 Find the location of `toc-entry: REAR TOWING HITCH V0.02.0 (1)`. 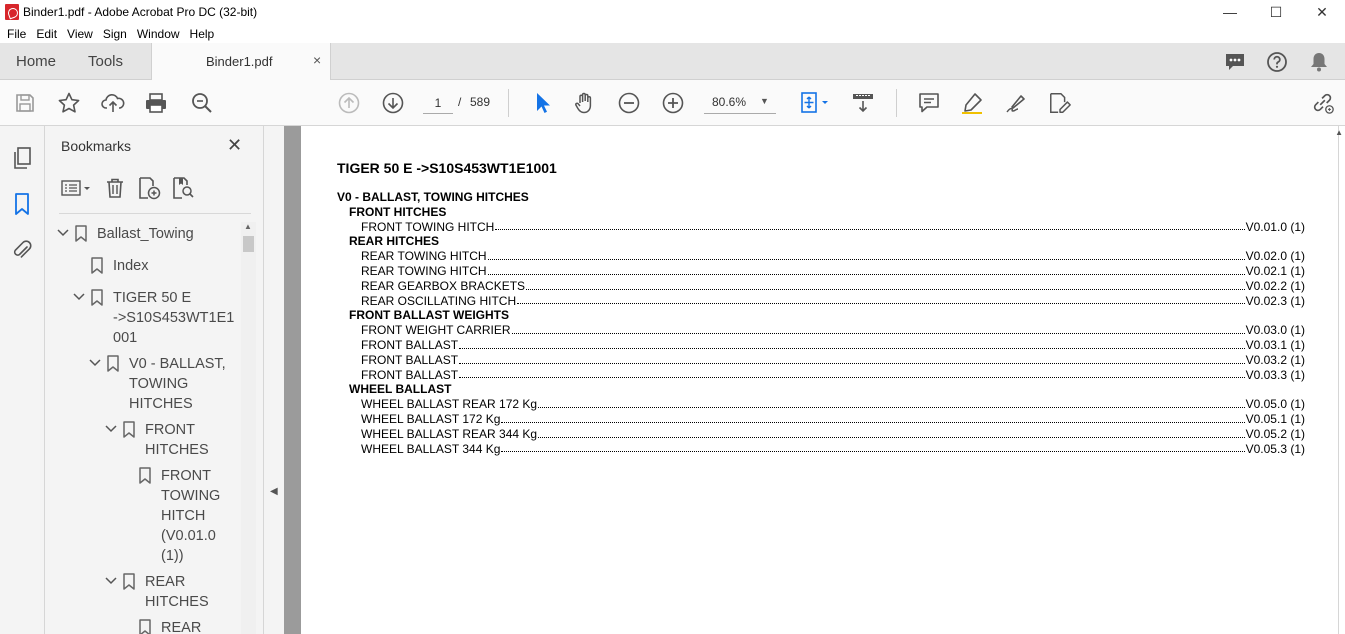

toc-entry: REAR TOWING HITCH V0.02.0 (1) is located at coordinates (821, 256).